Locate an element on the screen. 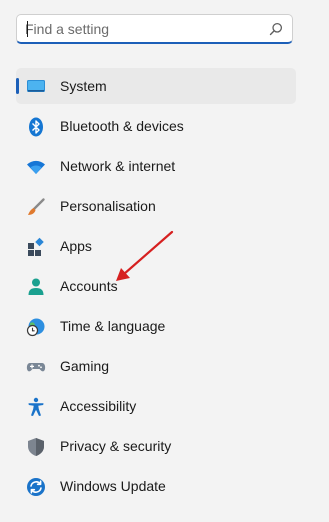 The height and width of the screenshot is (522, 329). wifi-icon is located at coordinates (36, 167).